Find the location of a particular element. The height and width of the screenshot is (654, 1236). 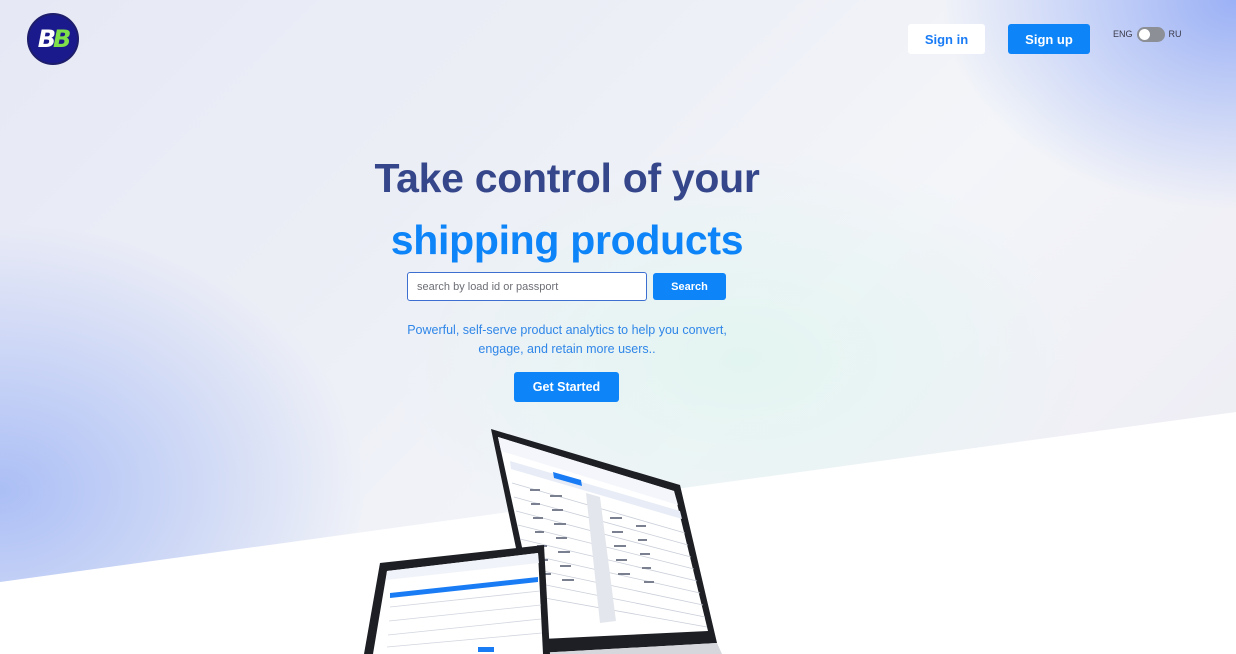

devices-illustration is located at coordinates (543, 541).